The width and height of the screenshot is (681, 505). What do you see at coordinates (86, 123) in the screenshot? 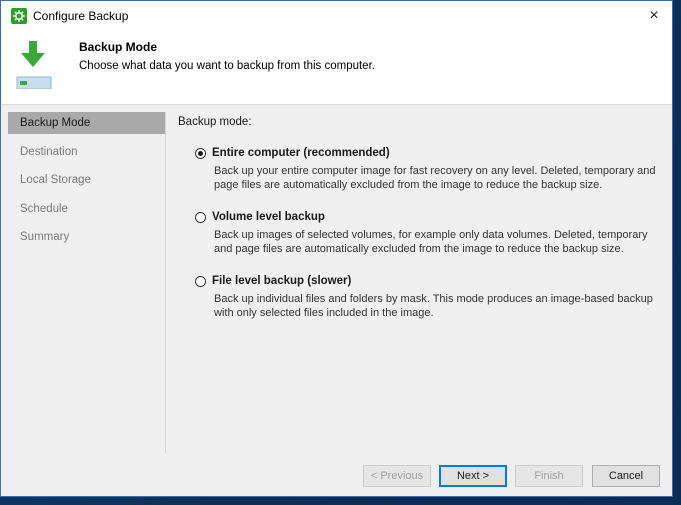
I see `sidebar-item-backup-mode: Backup Mode` at bounding box center [86, 123].